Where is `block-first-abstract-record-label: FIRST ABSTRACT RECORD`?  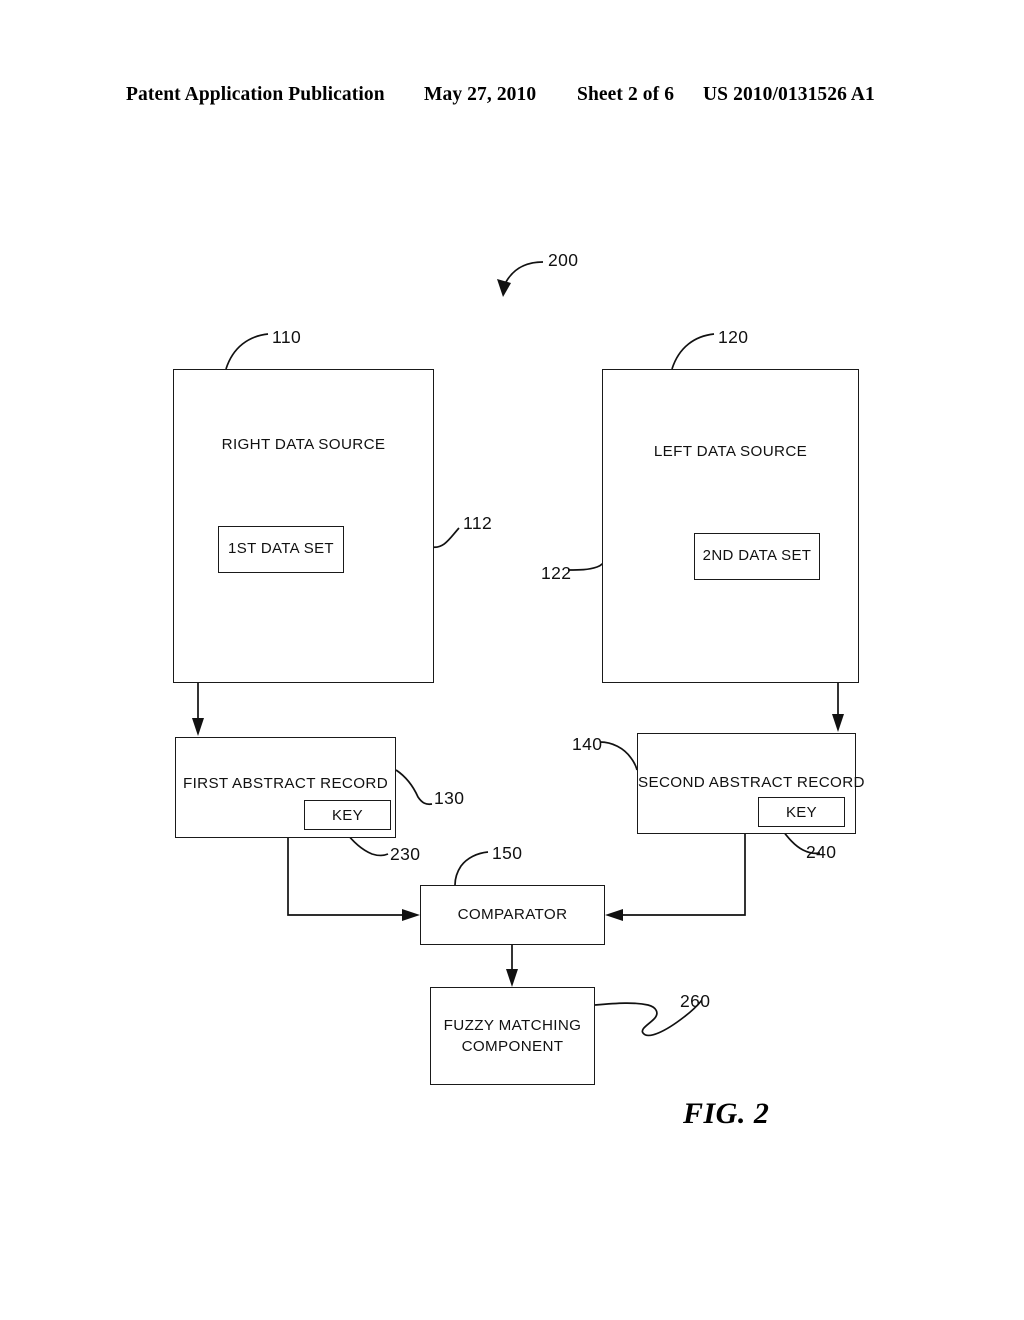
block-first-abstract-record-label: FIRST ABSTRACT RECORD is located at coordinates (285, 783).